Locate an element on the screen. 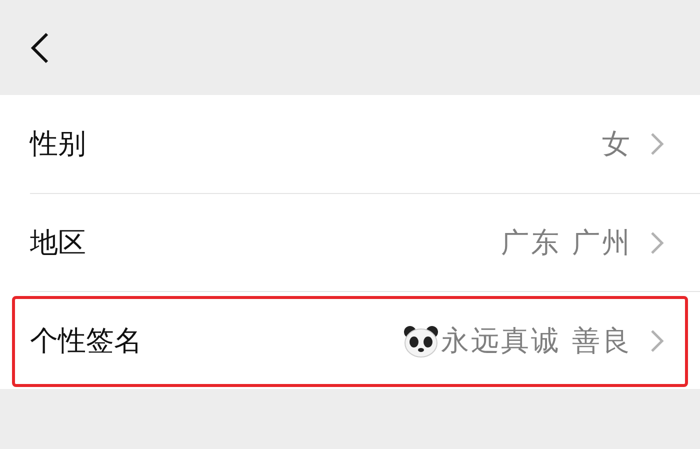 The image size is (700, 449). row-label: 地区 is located at coordinates (58, 242).